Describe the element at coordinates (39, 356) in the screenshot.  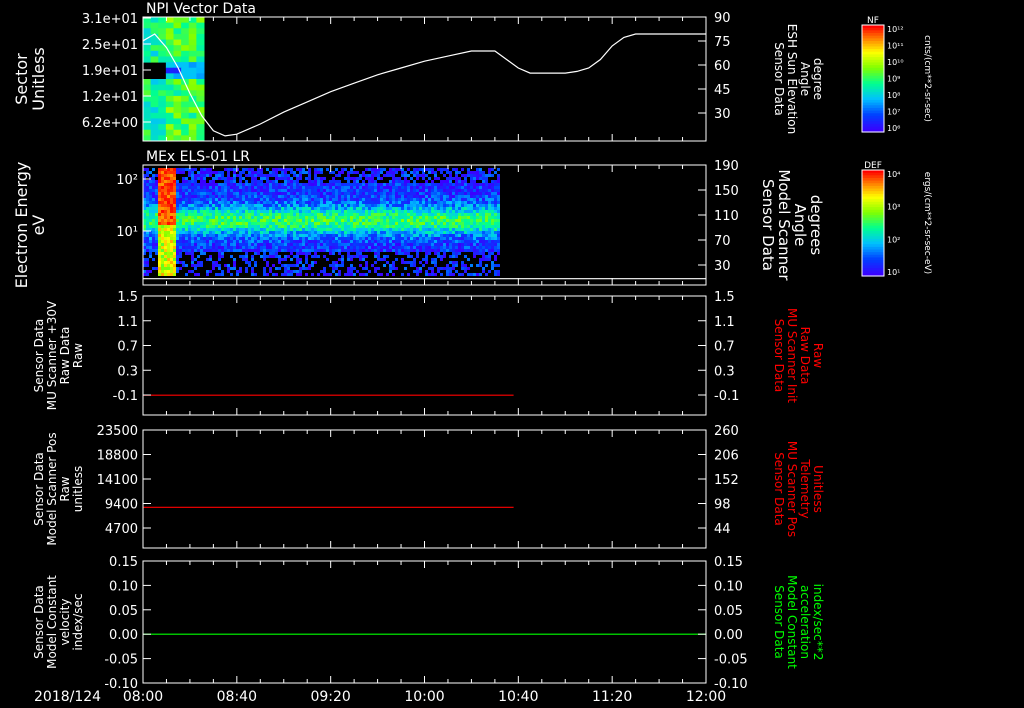
I see `left-axis-label: Sensor Data` at that location.